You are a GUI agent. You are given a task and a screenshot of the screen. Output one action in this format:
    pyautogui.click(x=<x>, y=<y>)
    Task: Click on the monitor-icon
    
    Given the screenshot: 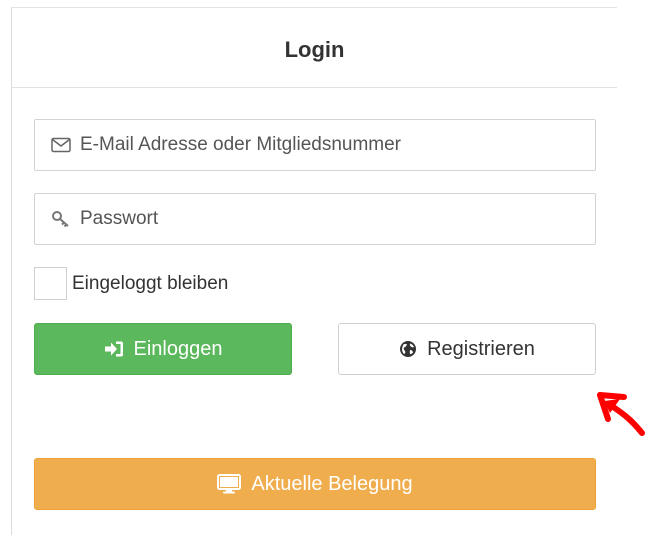 What is the action you would take?
    pyautogui.click(x=229, y=484)
    